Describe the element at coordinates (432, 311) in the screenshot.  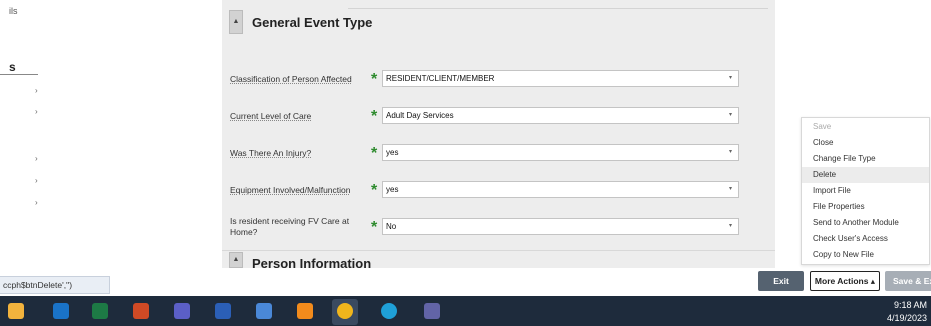
I see `teams-chat-icon` at that location.